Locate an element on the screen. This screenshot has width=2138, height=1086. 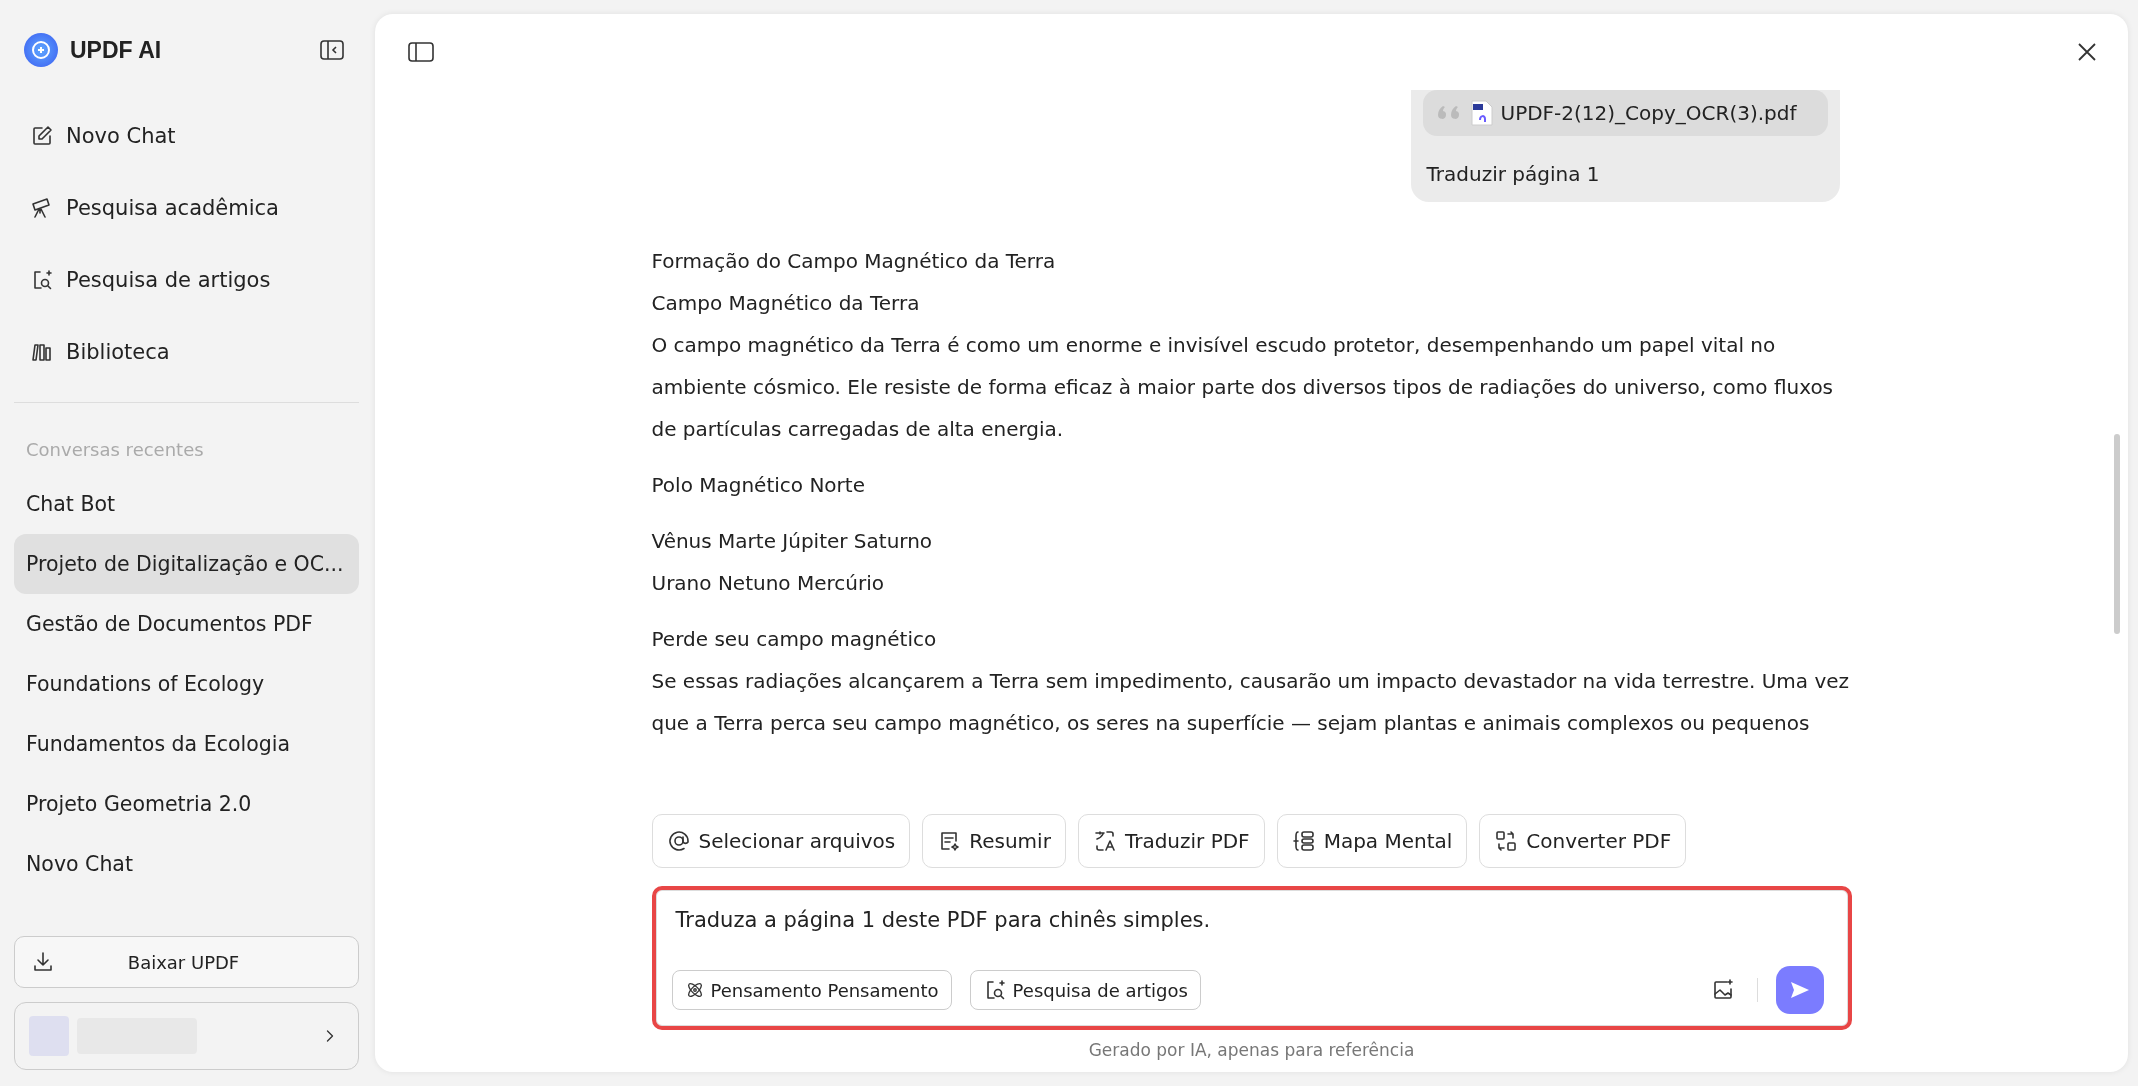
nav-item: Biblioteca is located at coordinates (186, 352).